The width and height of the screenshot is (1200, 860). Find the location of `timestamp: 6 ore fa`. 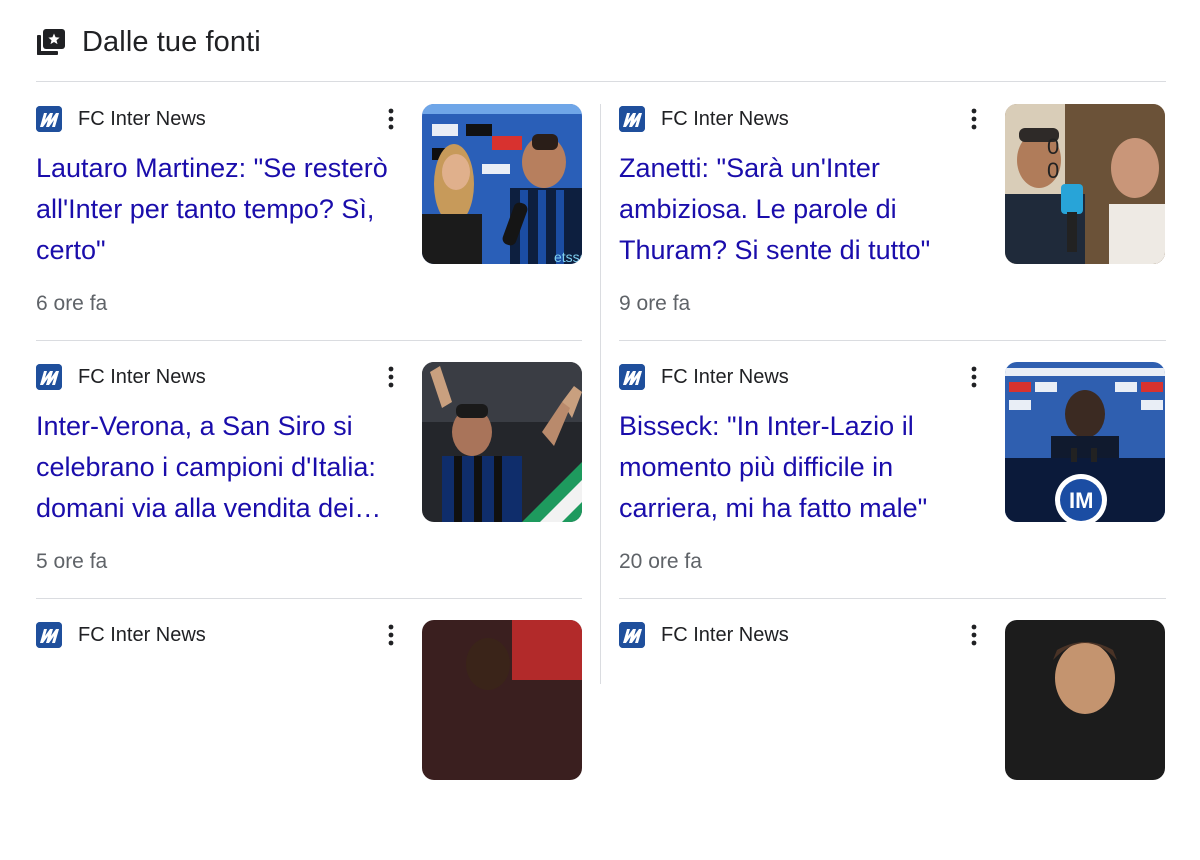

timestamp: 6 ore fa is located at coordinates (72, 303).